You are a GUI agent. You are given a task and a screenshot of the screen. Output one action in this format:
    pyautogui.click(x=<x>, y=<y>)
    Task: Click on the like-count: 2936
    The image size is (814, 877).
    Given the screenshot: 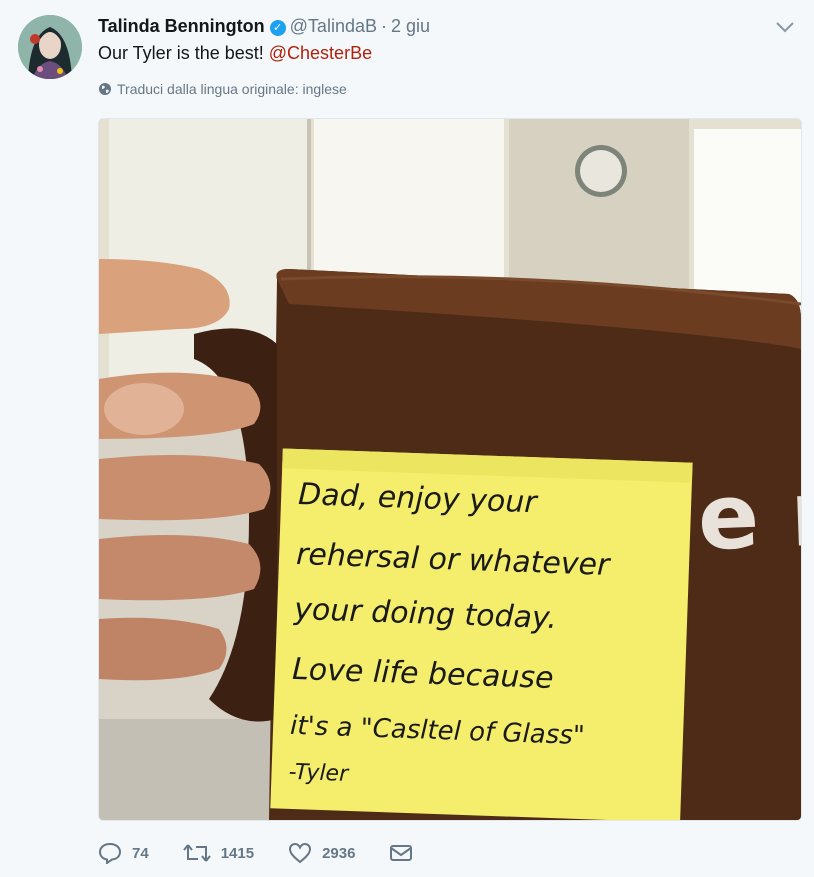 What is the action you would take?
    pyautogui.click(x=339, y=853)
    